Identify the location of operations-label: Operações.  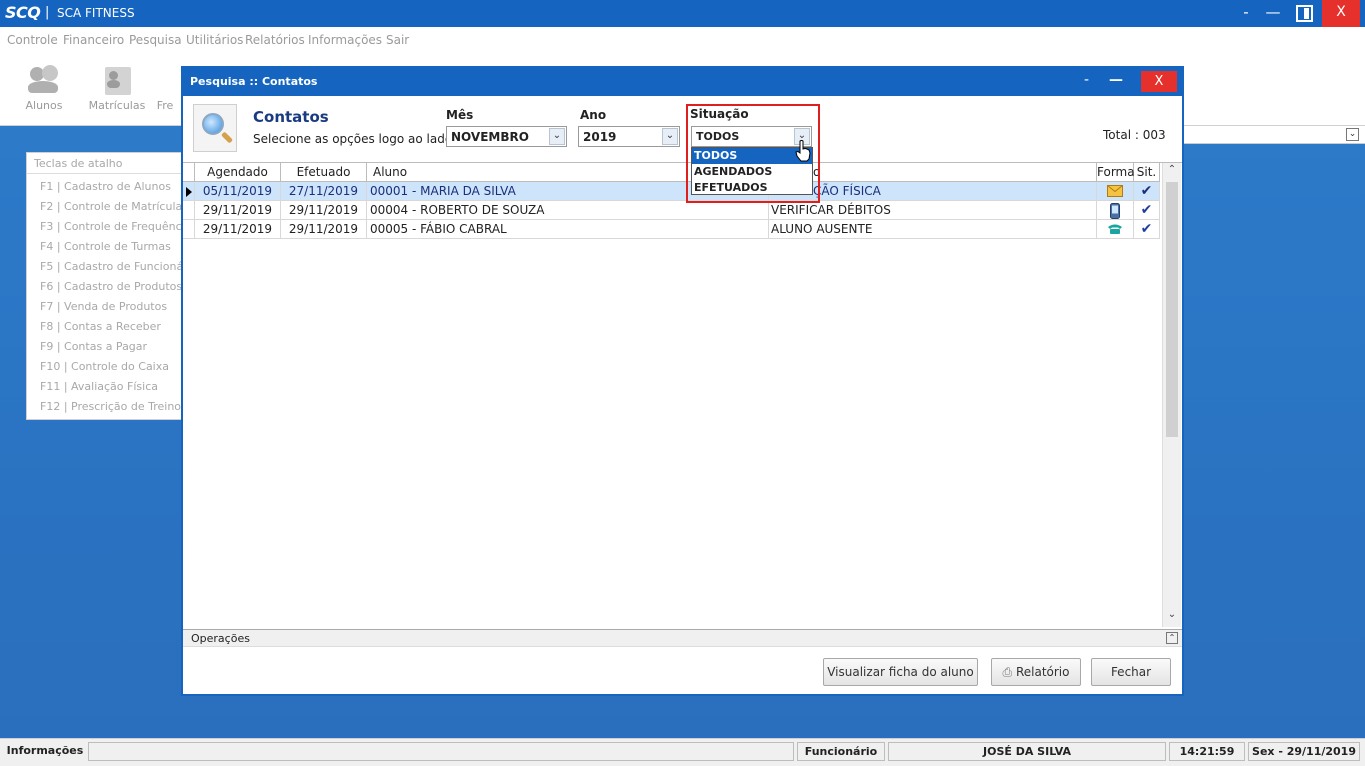
(220, 638).